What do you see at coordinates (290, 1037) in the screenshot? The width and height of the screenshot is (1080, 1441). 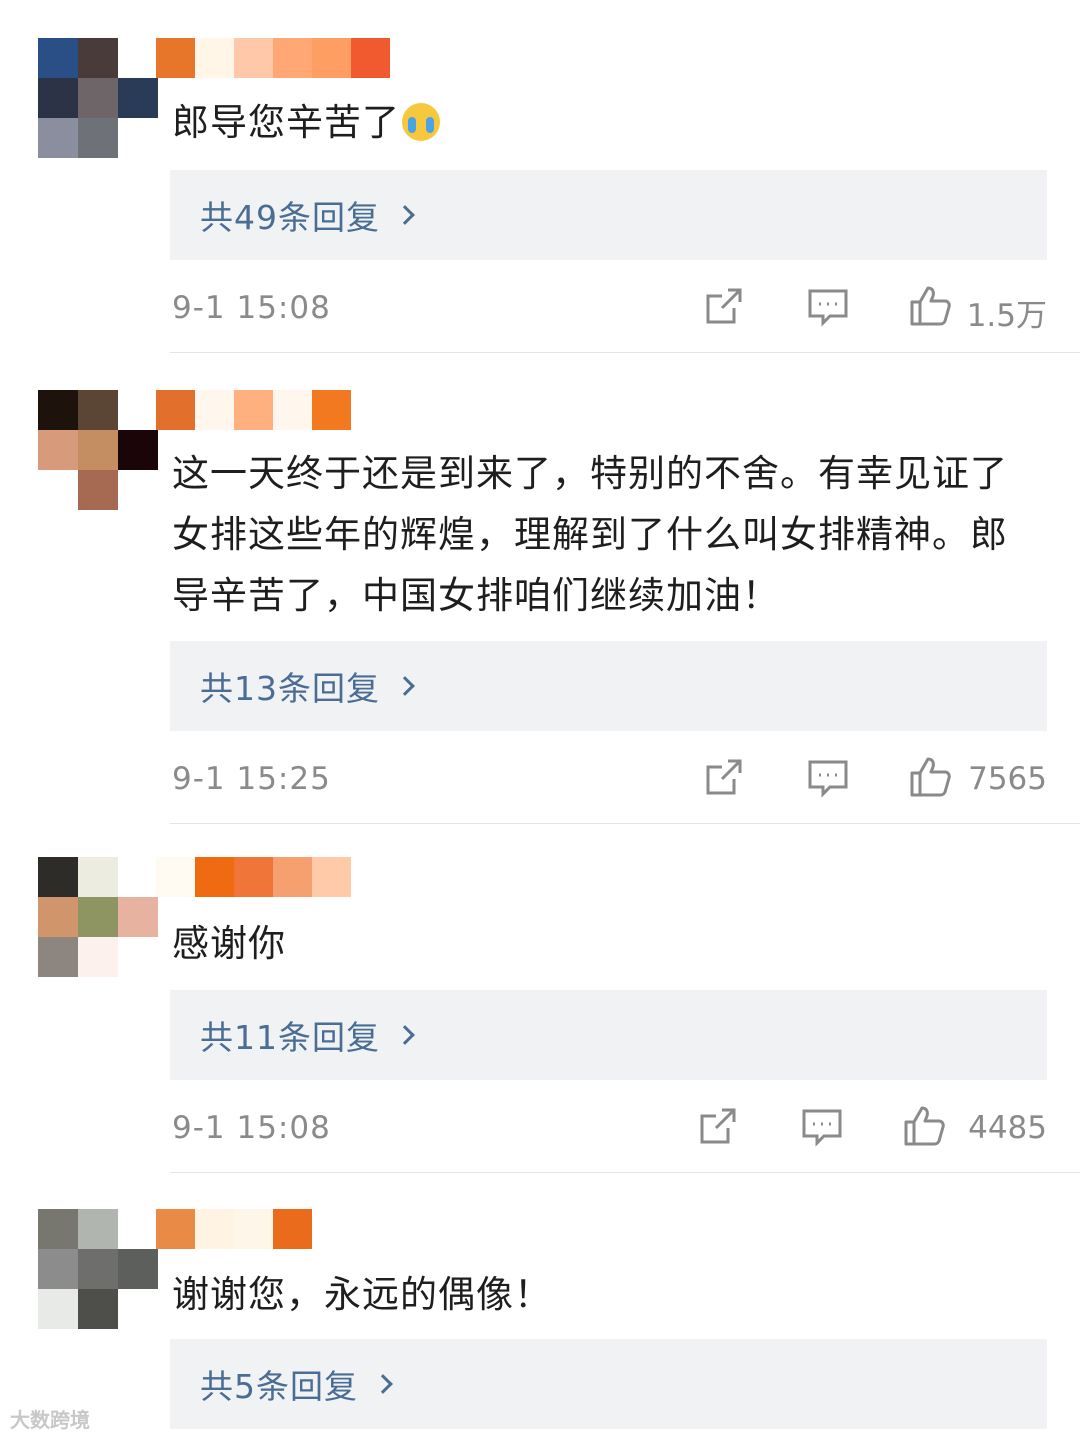 I see `replies-count-label: 共11条回复` at bounding box center [290, 1037].